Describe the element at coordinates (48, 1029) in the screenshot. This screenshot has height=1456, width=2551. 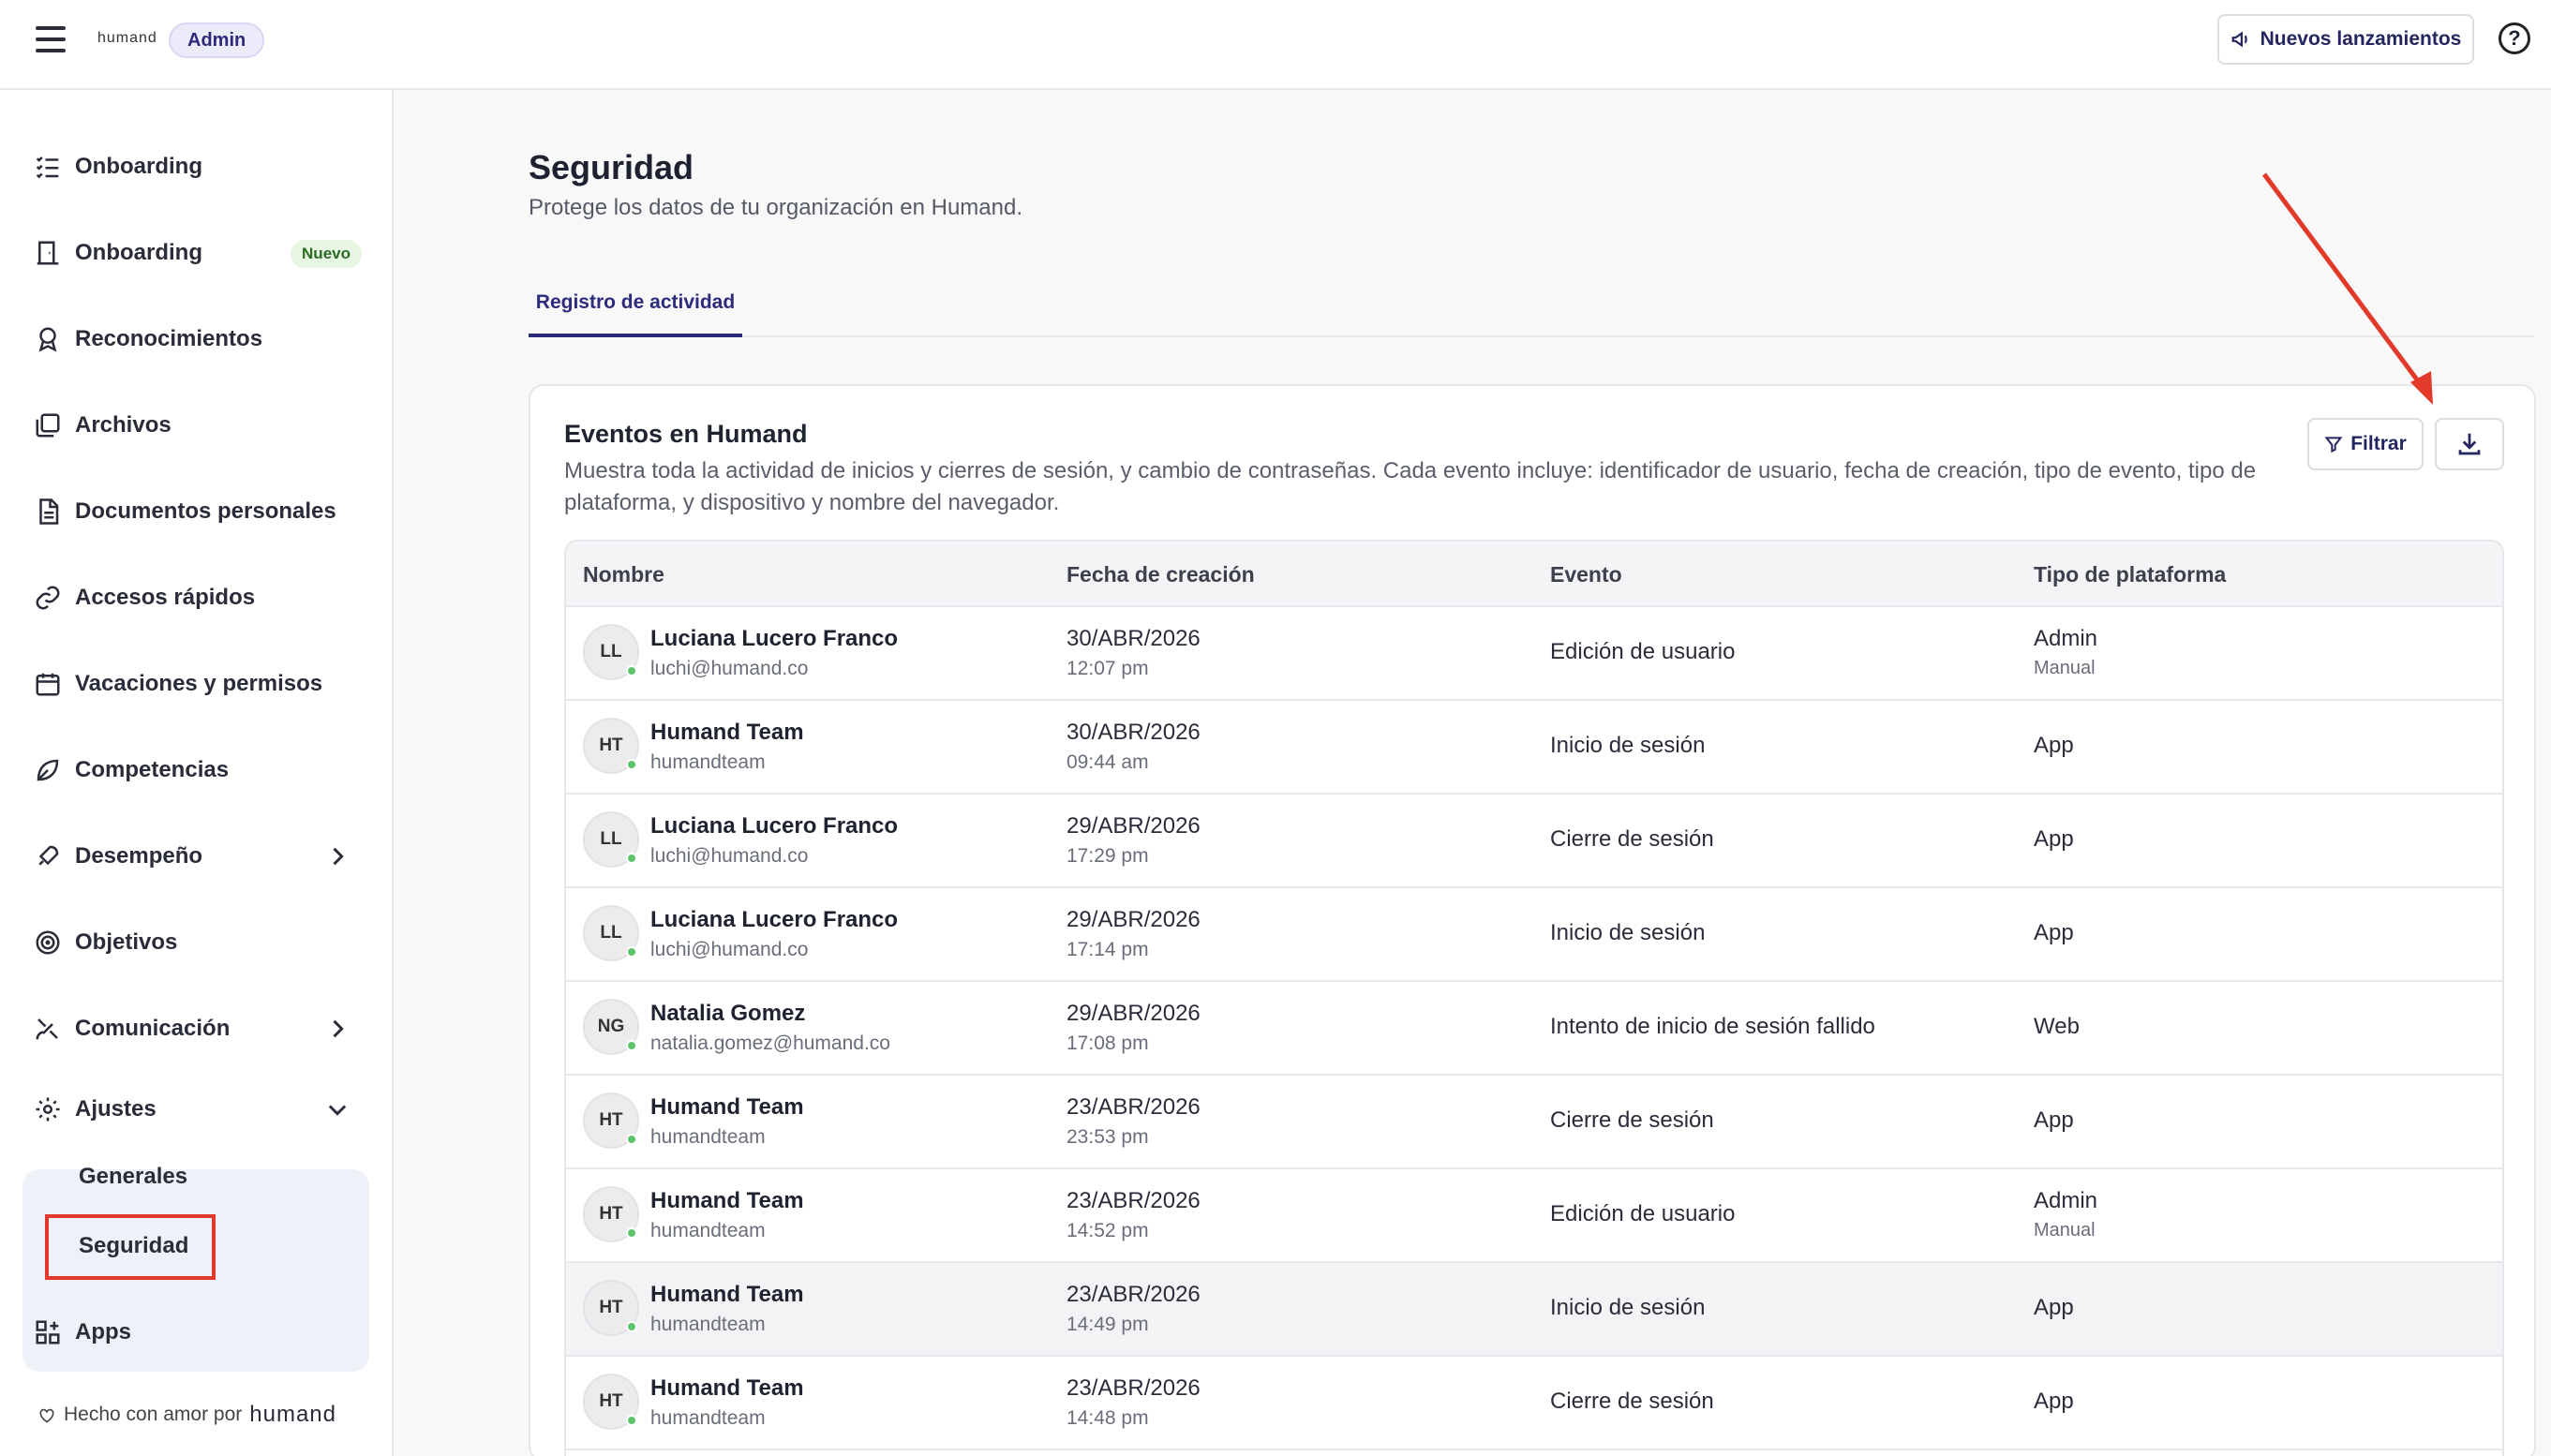
I see `satellite-icon` at that location.